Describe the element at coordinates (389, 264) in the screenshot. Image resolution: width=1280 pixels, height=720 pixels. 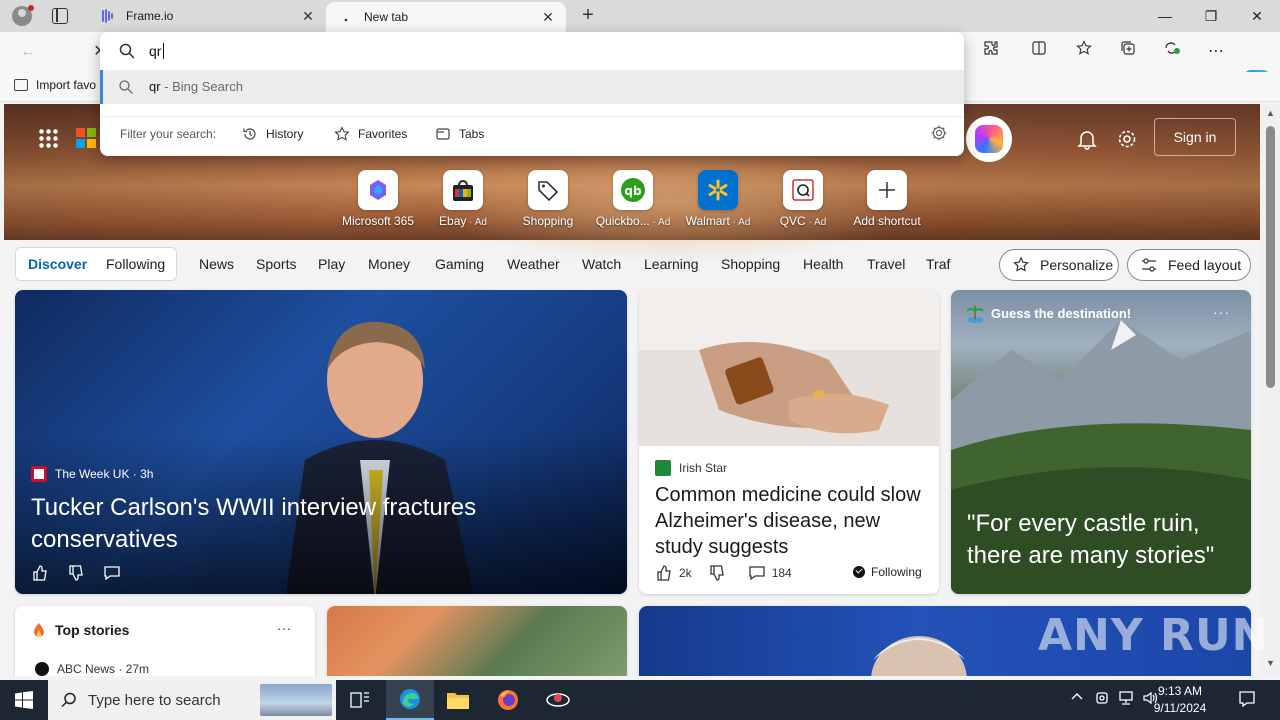
I see `nav-link: Money` at that location.